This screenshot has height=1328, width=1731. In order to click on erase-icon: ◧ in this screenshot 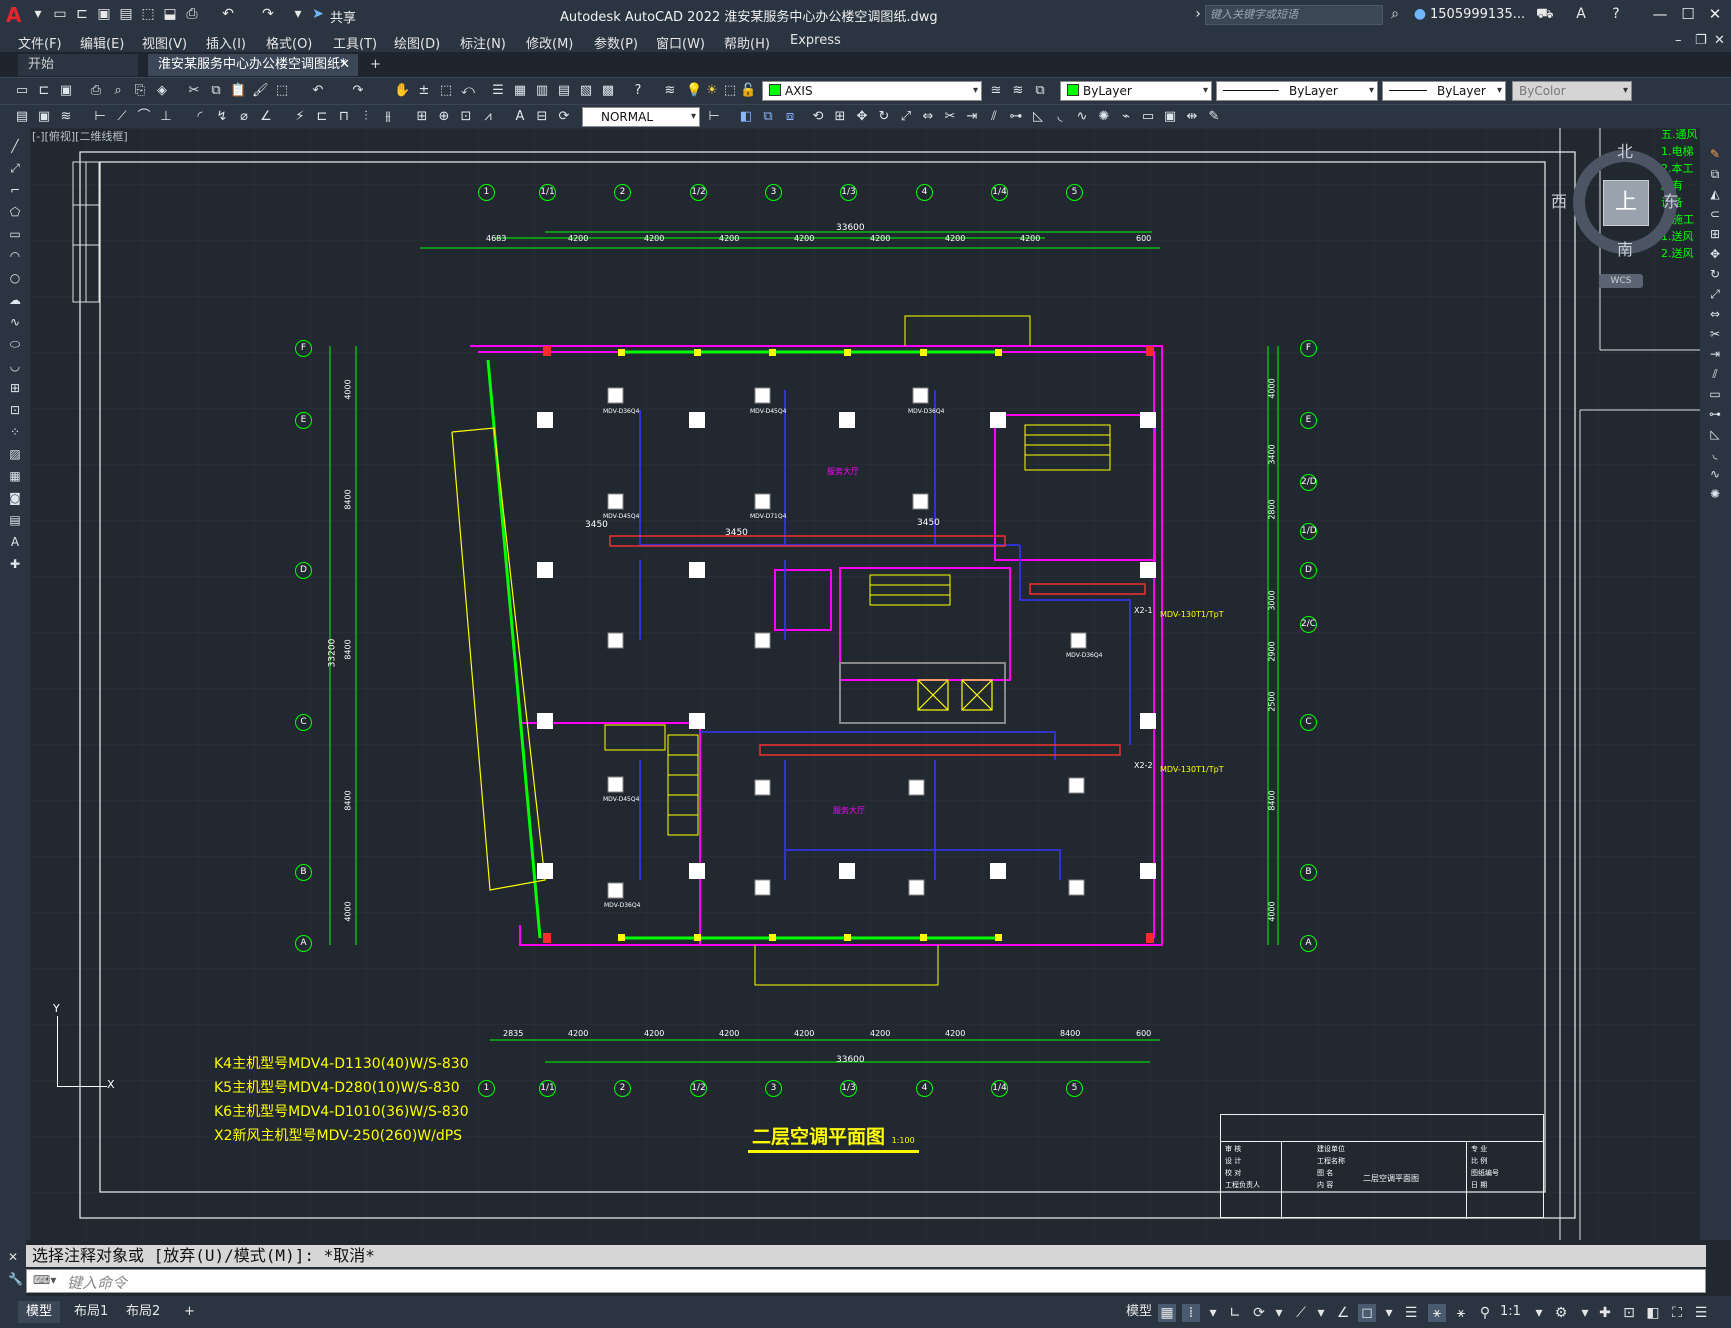, I will do `click(746, 117)`.